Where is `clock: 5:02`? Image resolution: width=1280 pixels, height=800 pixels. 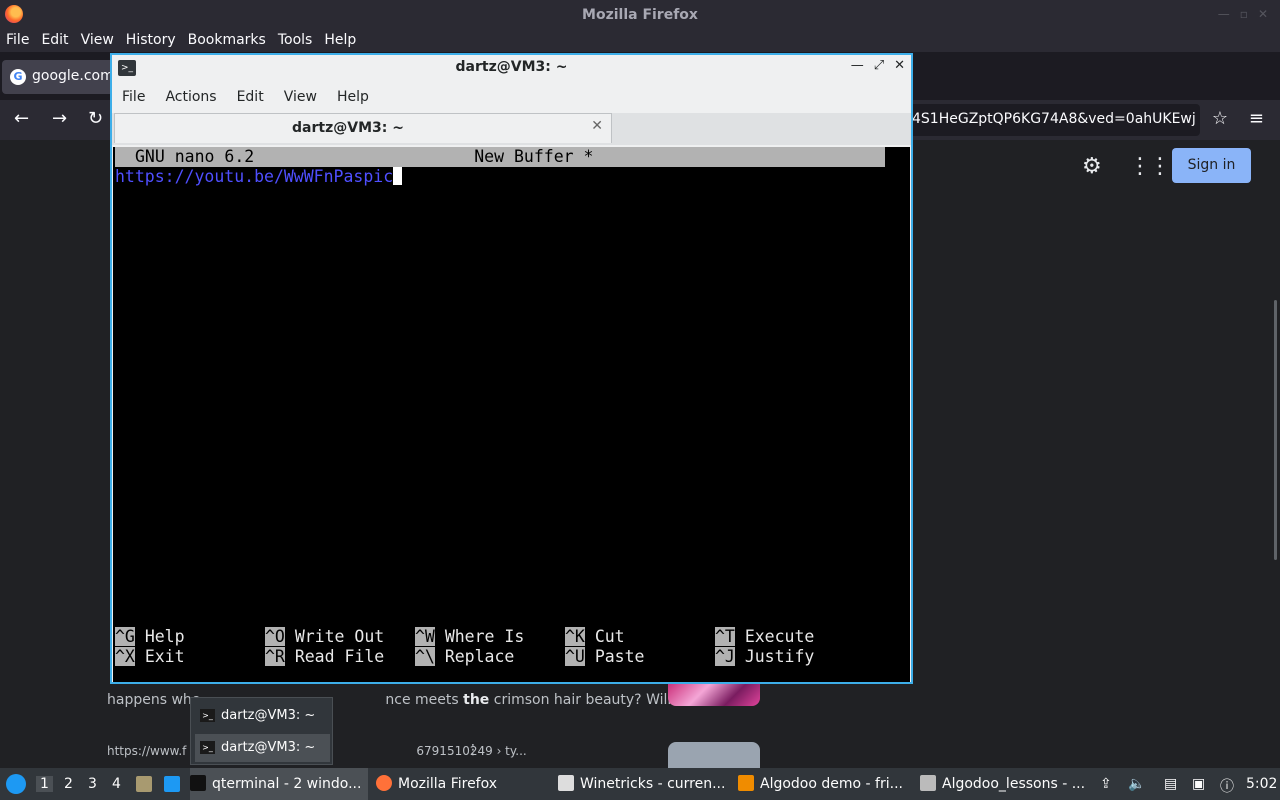 clock: 5:02 is located at coordinates (1261, 784).